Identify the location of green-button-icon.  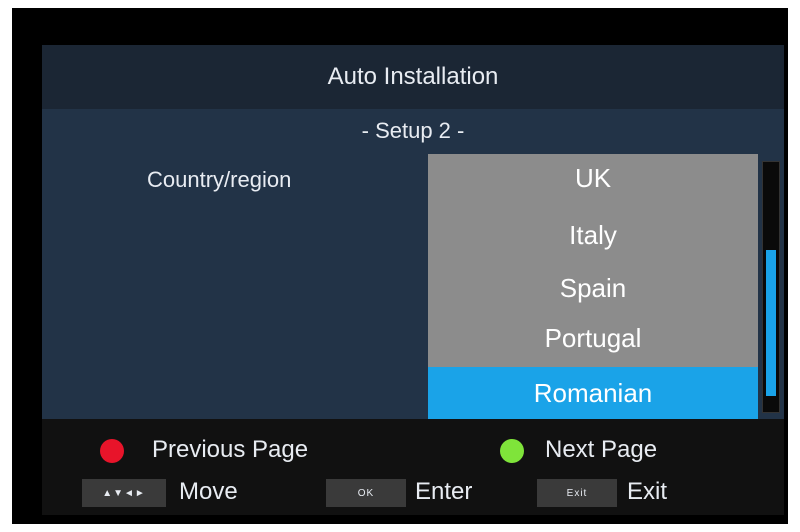
(512, 451).